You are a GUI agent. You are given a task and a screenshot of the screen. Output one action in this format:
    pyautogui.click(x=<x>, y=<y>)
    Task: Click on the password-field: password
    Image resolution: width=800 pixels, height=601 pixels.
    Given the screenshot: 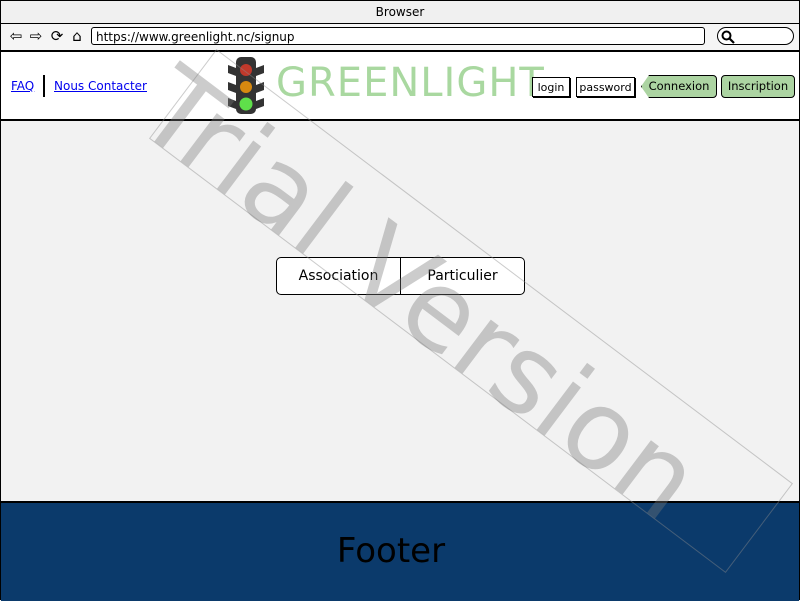 What is the action you would take?
    pyautogui.click(x=605, y=87)
    